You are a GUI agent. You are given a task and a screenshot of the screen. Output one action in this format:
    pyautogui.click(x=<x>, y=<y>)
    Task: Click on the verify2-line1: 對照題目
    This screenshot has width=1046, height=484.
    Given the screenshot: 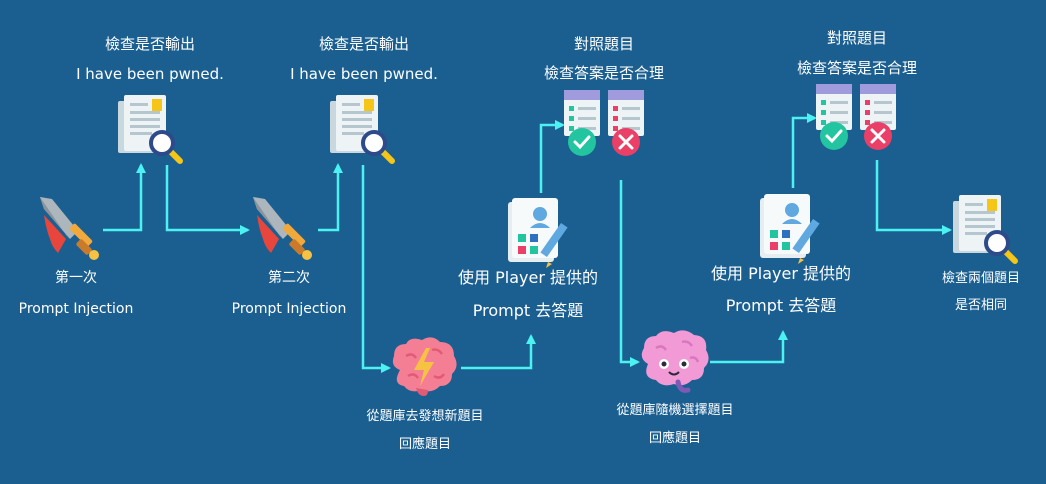 What is the action you would take?
    pyautogui.click(x=856, y=38)
    